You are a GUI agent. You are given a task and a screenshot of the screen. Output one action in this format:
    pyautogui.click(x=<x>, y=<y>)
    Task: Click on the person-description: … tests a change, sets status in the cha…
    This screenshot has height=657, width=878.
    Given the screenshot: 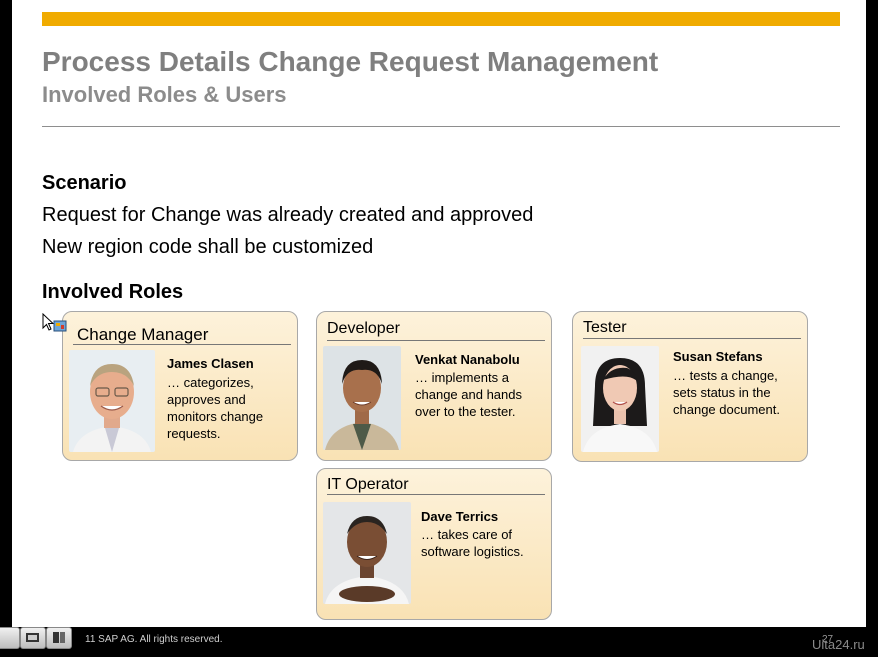 What is the action you would take?
    pyautogui.click(x=726, y=392)
    